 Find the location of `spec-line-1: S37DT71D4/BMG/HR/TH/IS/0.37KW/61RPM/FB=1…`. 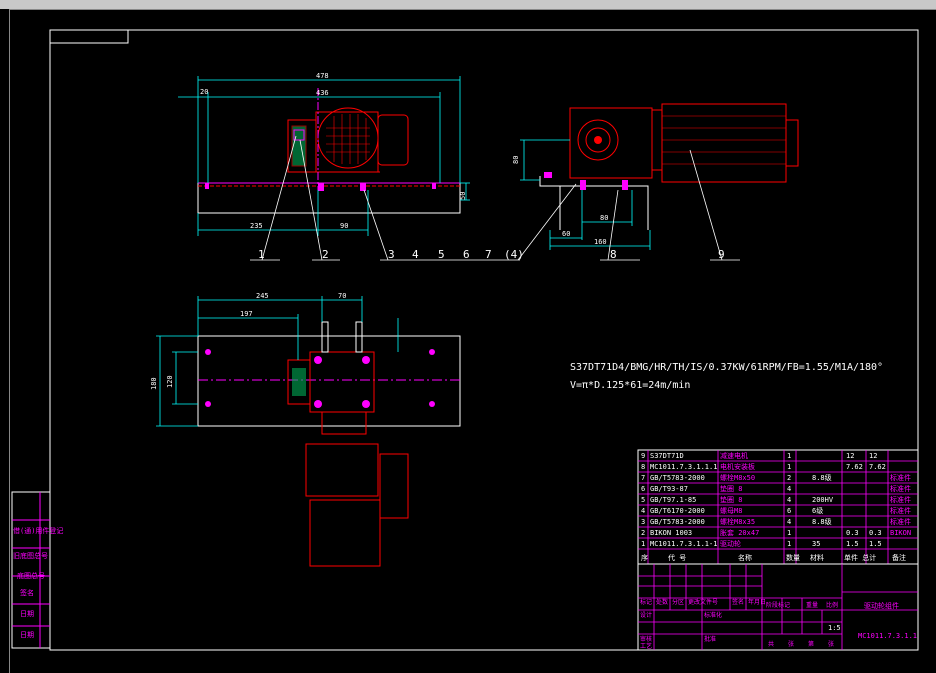

spec-line-1: S37DT71D4/BMG/HR/TH/IS/0.37KW/61RPM/FB=1… is located at coordinates (726, 367).